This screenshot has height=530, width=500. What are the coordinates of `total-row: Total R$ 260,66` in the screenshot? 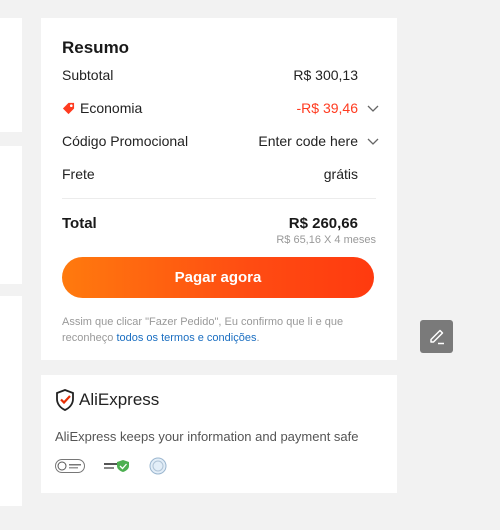 It's located at (220, 225).